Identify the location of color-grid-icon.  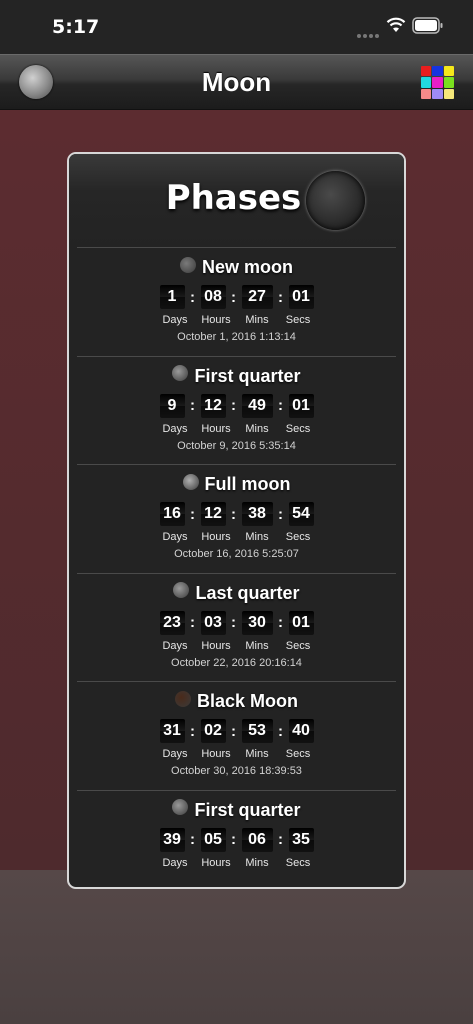
(437, 82).